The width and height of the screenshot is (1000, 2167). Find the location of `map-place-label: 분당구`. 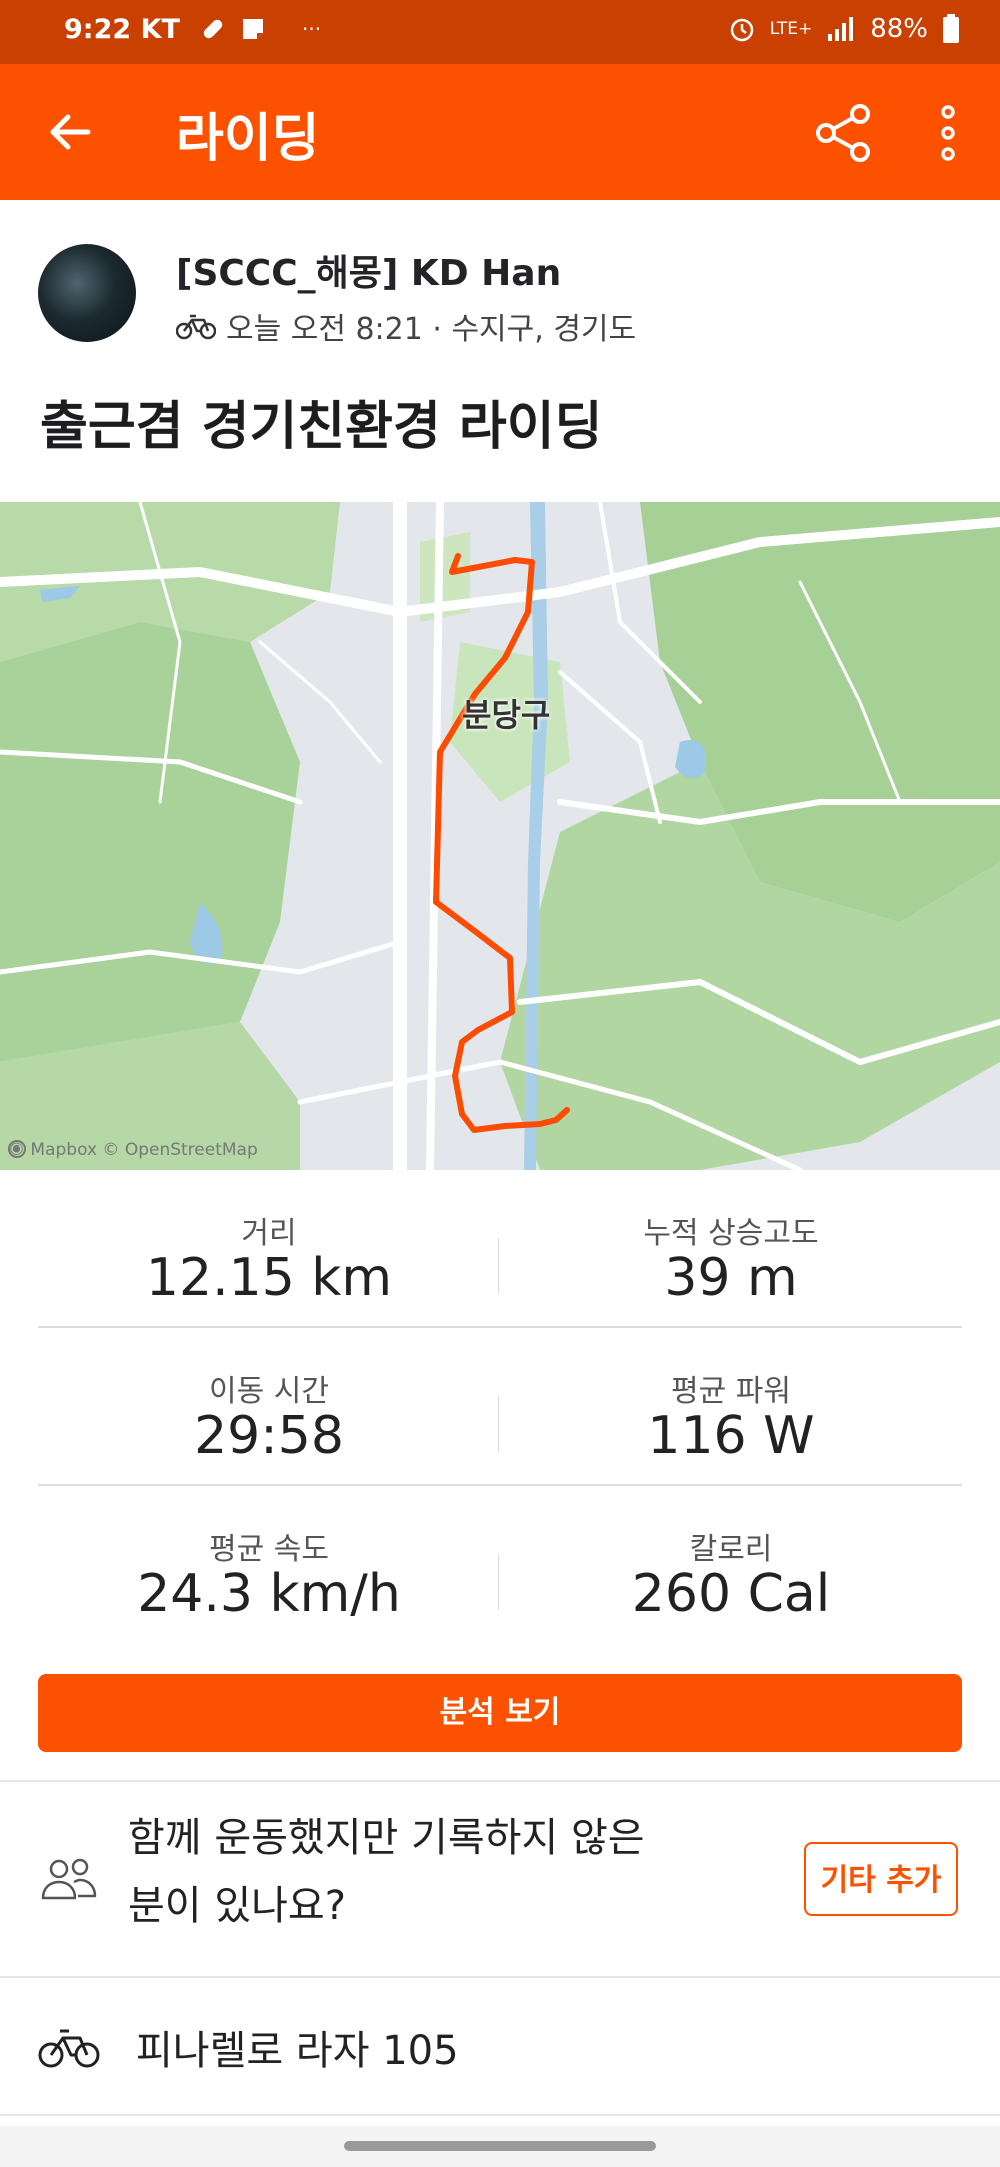

map-place-label: 분당구 is located at coordinates (506, 715).